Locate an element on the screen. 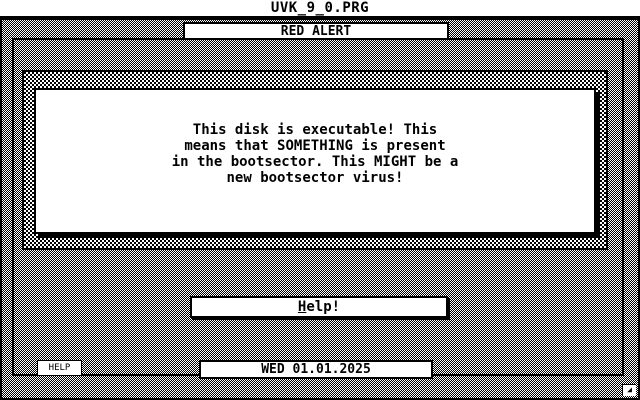 The height and width of the screenshot is (400, 640). help-button: Help! is located at coordinates (319, 307).